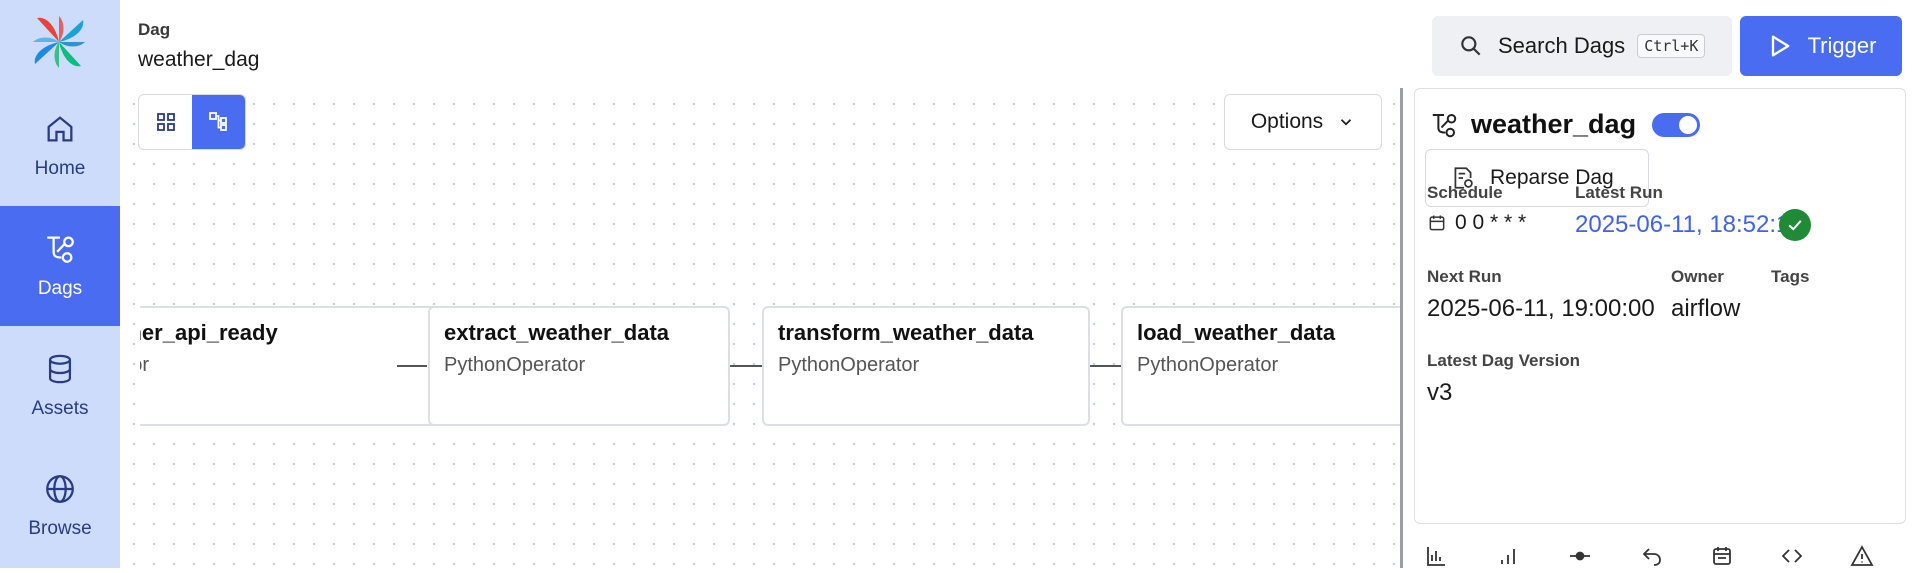 The height and width of the screenshot is (573, 1918). Describe the element at coordinates (557, 332) in the screenshot. I see `task-title: extract_weather_data` at that location.